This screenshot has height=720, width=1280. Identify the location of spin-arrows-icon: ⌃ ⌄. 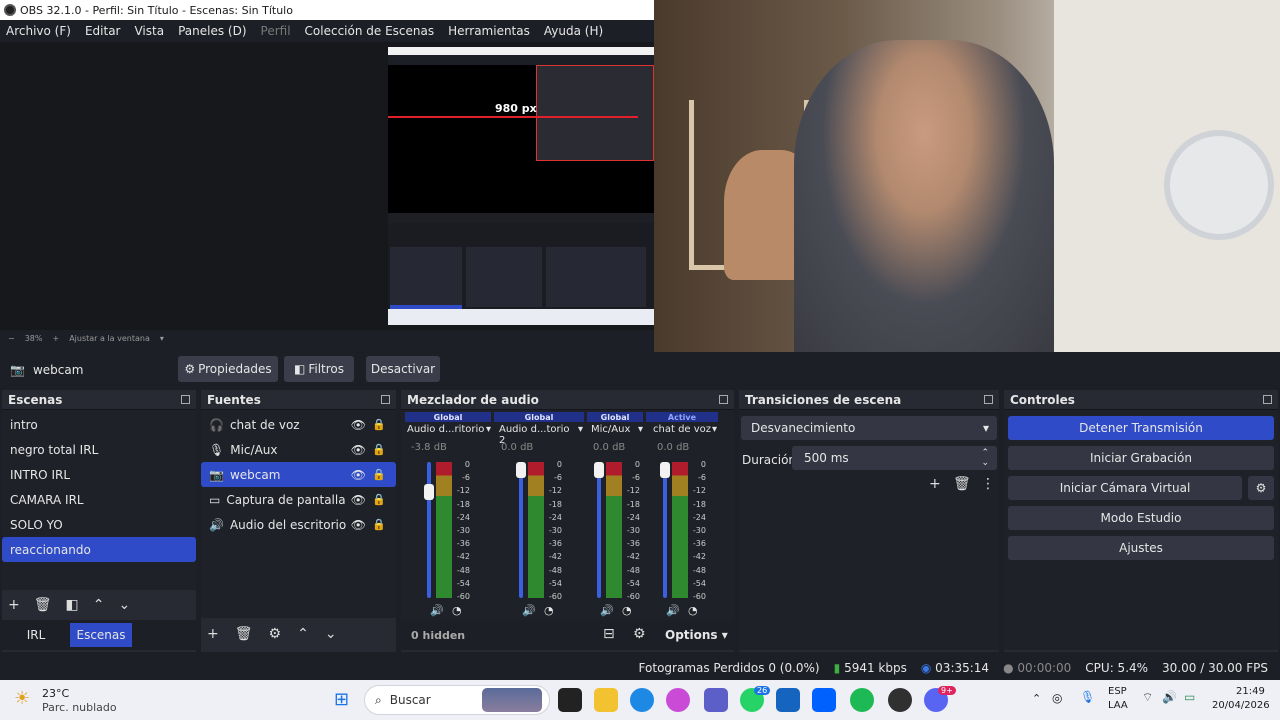
(985, 458).